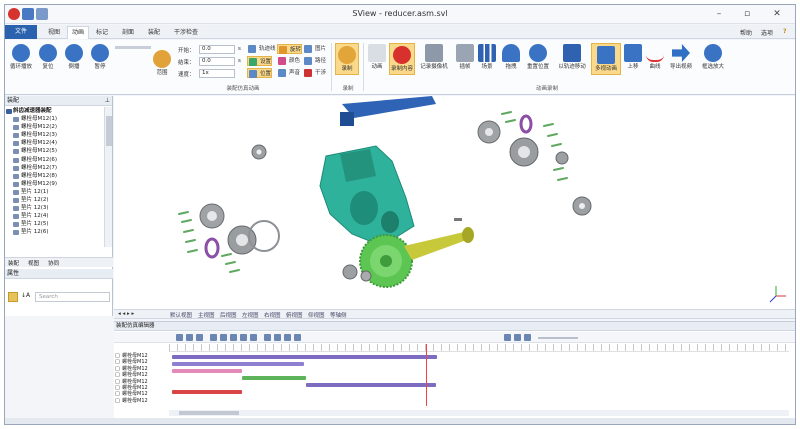 This screenshot has width=800, height=429. What do you see at coordinates (53, 263) in the screenshot?
I see `tab-collab-panel: 协同` at bounding box center [53, 263].